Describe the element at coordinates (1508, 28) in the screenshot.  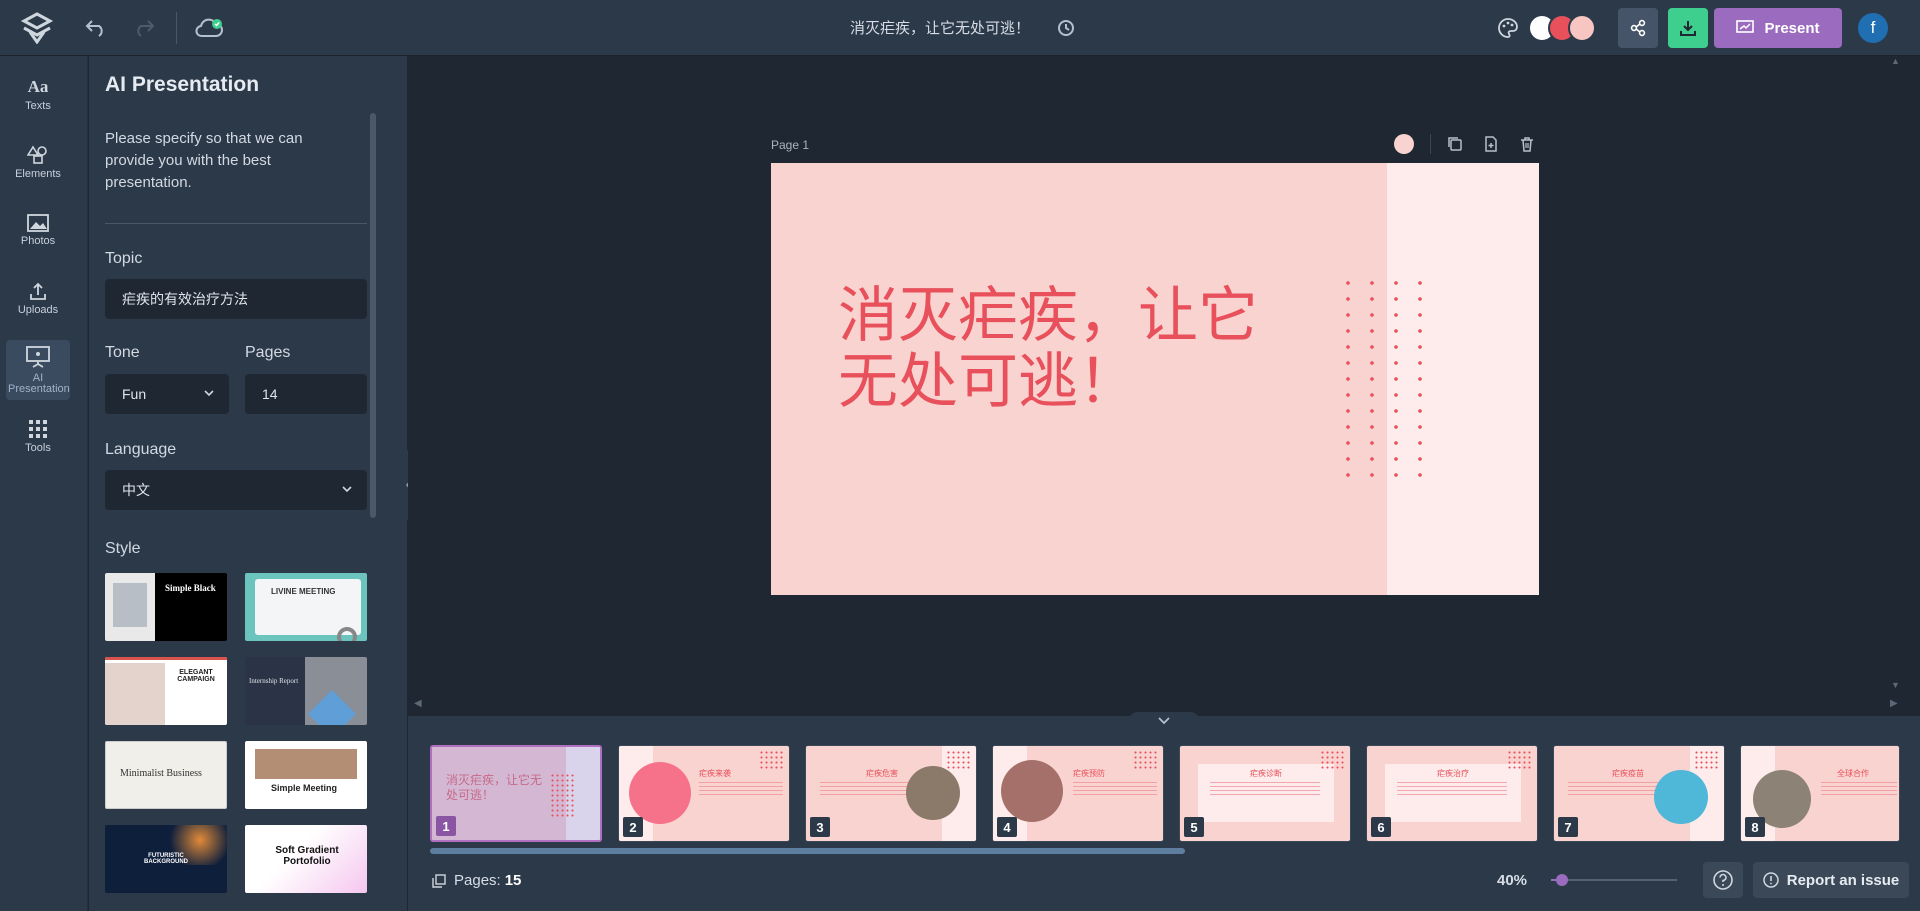
I see `palette-icon` at that location.